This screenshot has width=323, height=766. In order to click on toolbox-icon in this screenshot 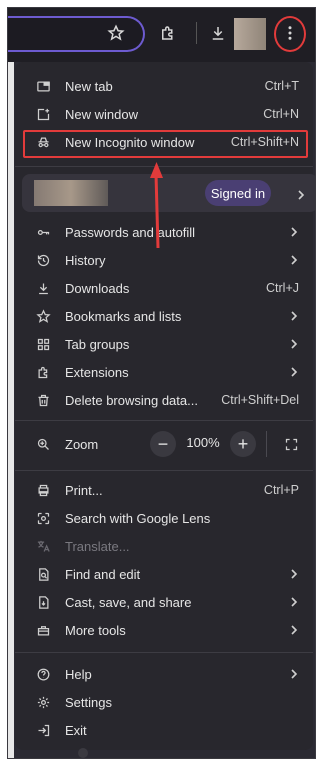, I will do `click(43, 630)`.